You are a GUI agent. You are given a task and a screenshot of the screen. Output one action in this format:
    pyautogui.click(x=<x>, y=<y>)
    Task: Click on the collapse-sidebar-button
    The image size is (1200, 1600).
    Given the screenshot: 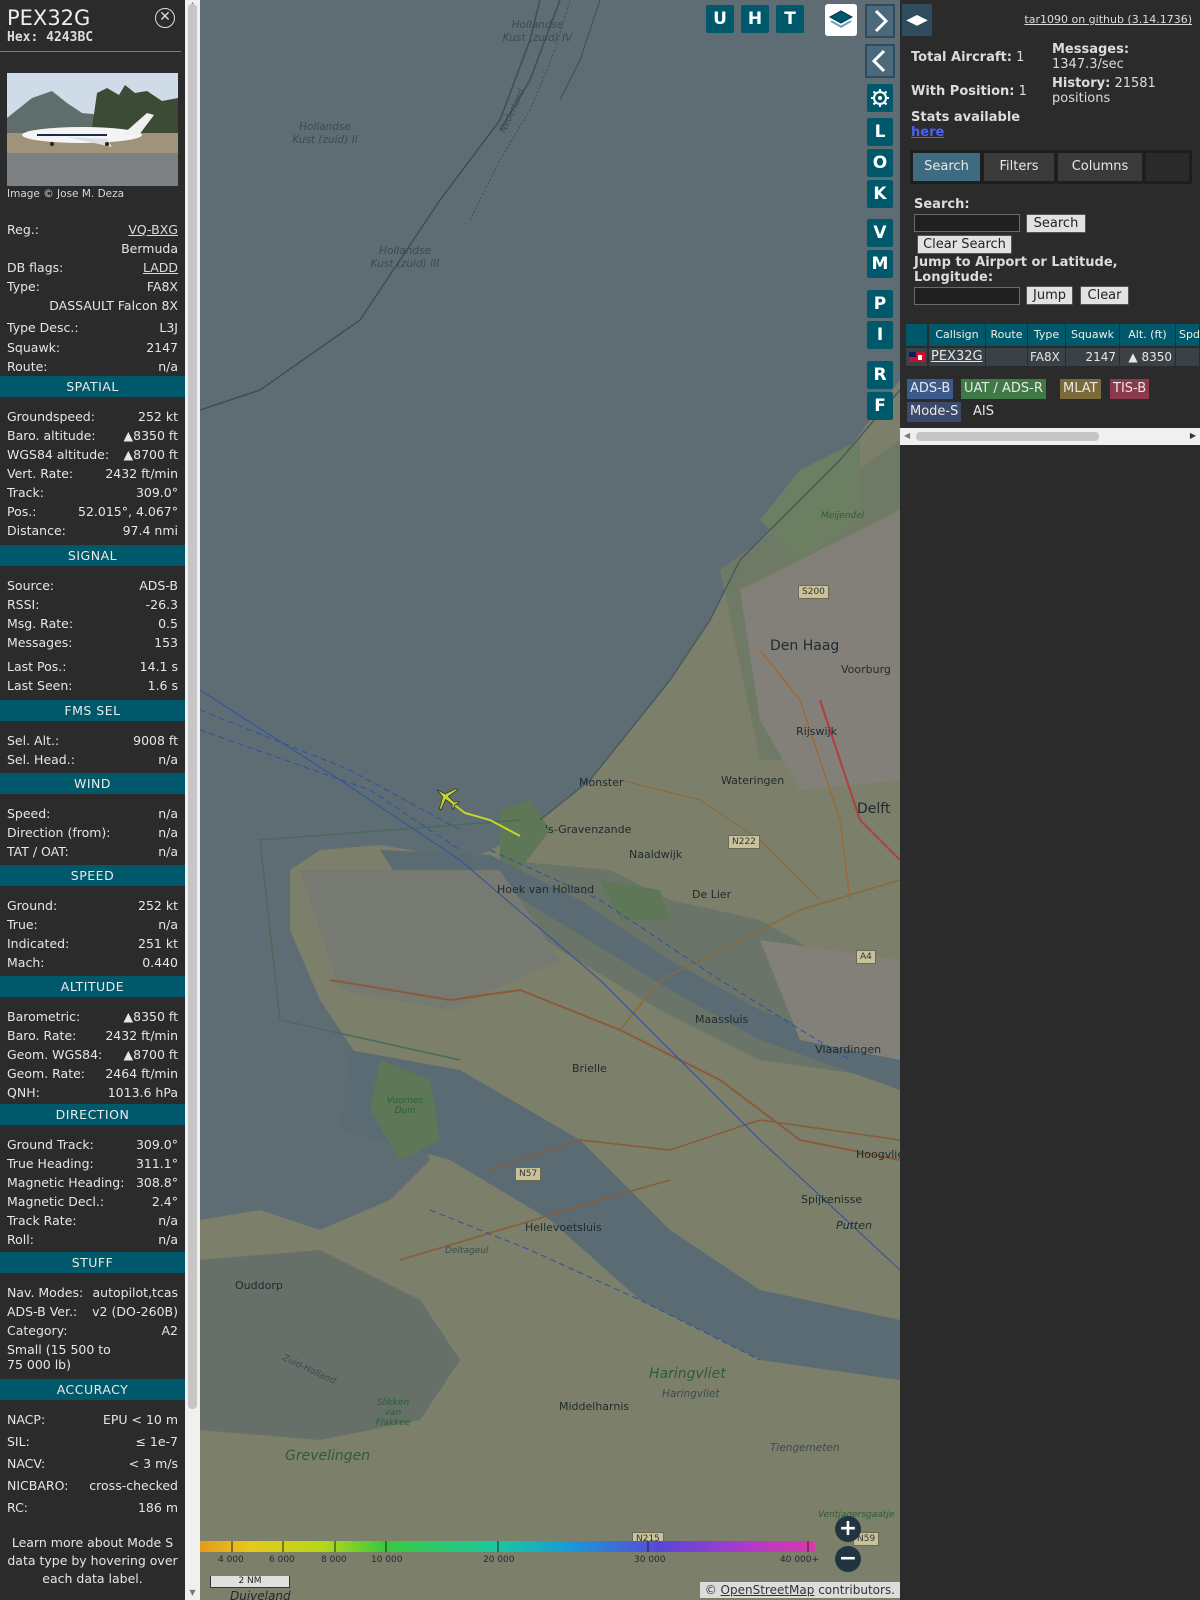 What is the action you would take?
    pyautogui.click(x=880, y=21)
    